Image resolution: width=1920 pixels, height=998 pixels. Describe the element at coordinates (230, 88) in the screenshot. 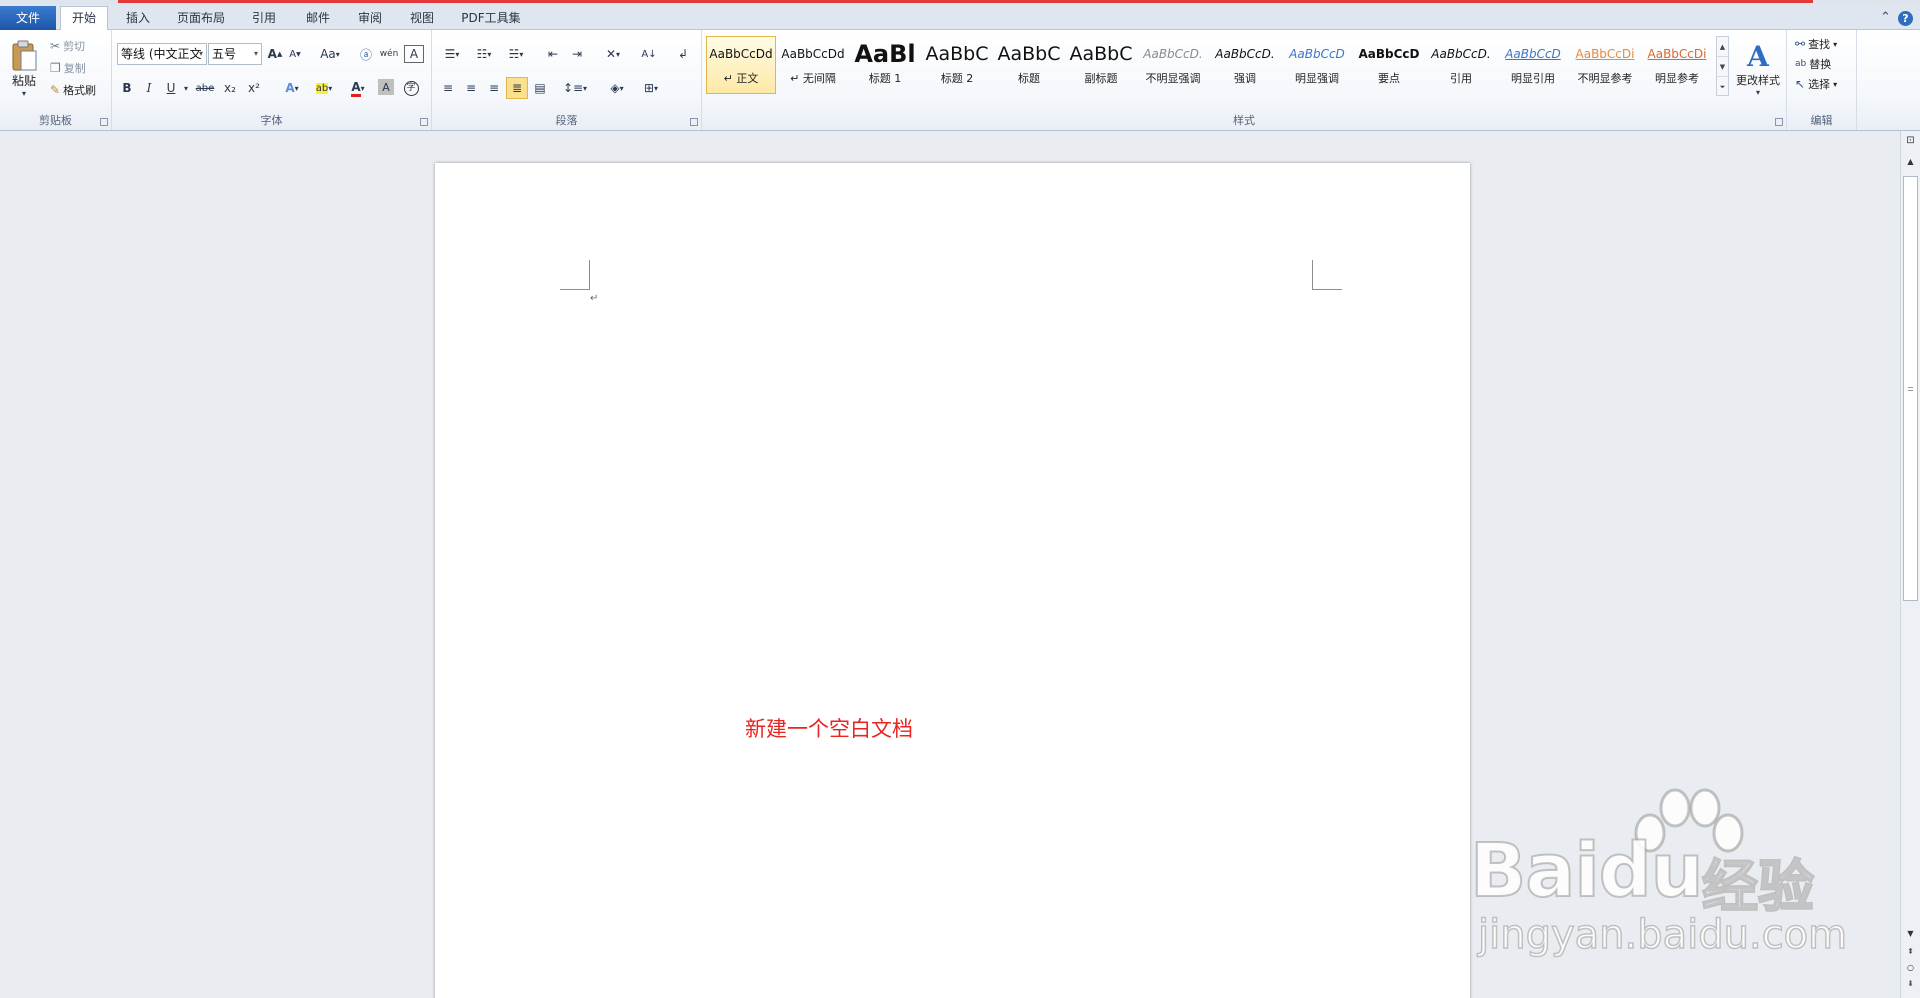

I see `subscript-button: x₂` at that location.